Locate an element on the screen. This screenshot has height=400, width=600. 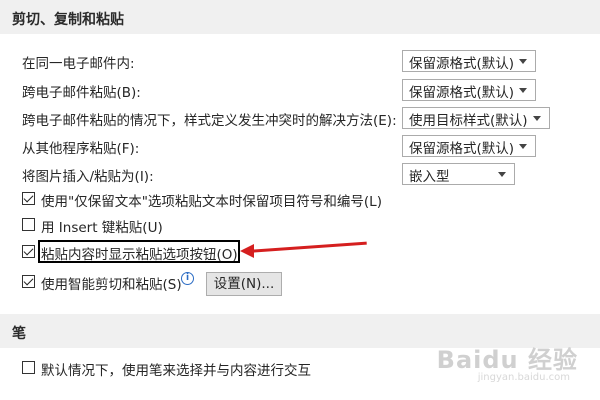
style-conflict-label: 跨电子邮件粘贴的情况下，样式定义发生冲突时的解决方法(E): is located at coordinates (209, 121).